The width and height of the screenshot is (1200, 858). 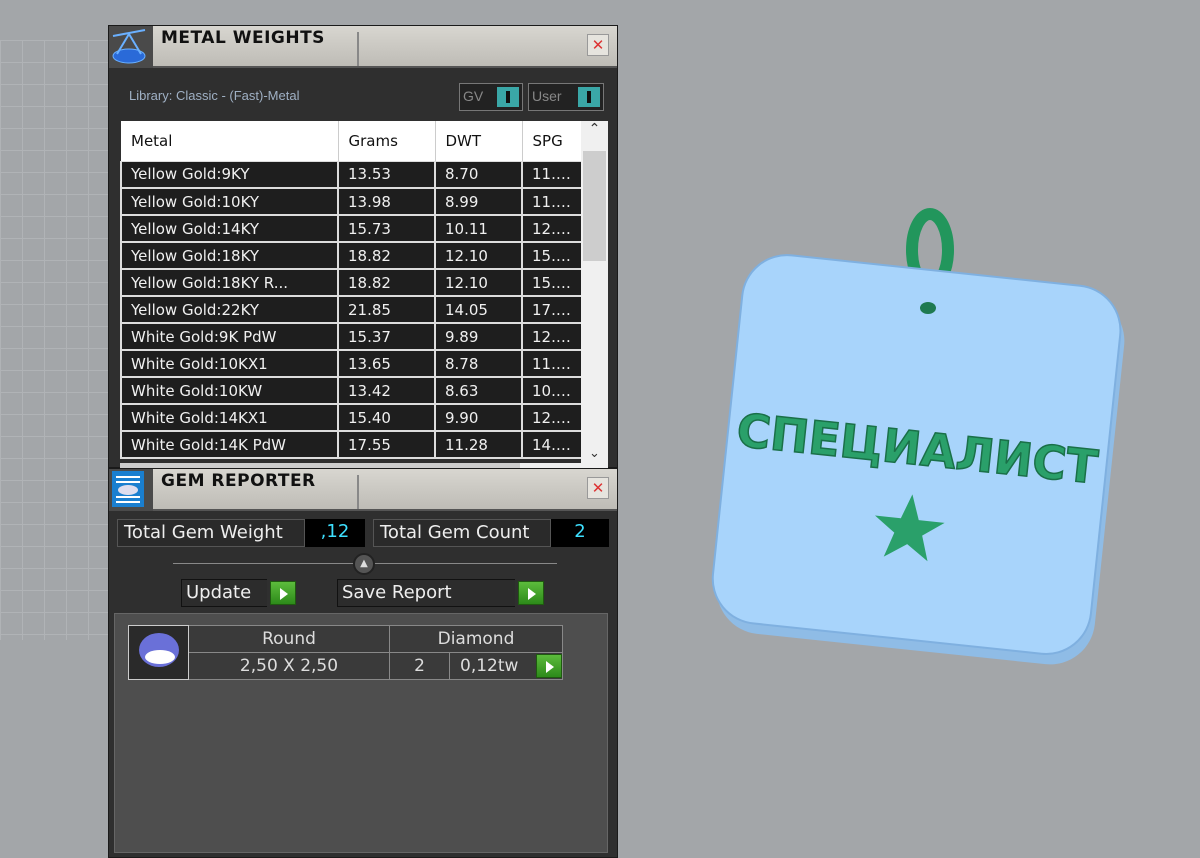 What do you see at coordinates (387, 141) in the screenshot?
I see `column-header-grams: Grams` at bounding box center [387, 141].